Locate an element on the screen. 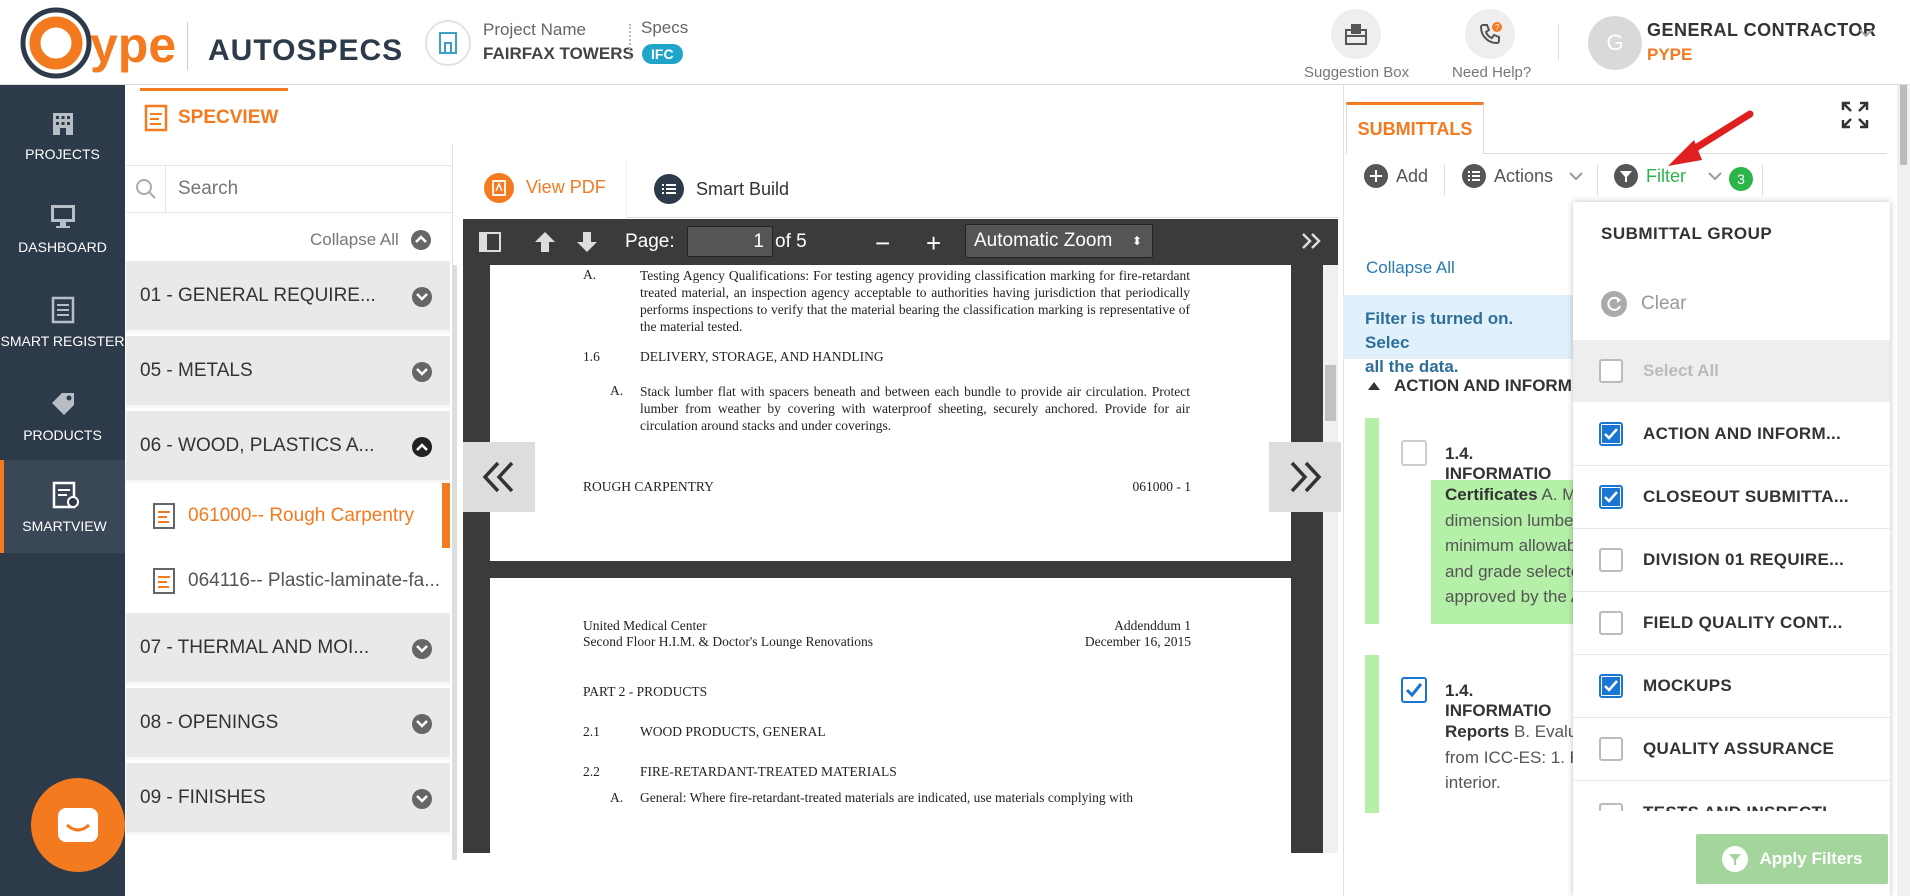 This screenshot has height=896, width=1910. pdf-text: December 16, 2015 is located at coordinates (1137, 641).